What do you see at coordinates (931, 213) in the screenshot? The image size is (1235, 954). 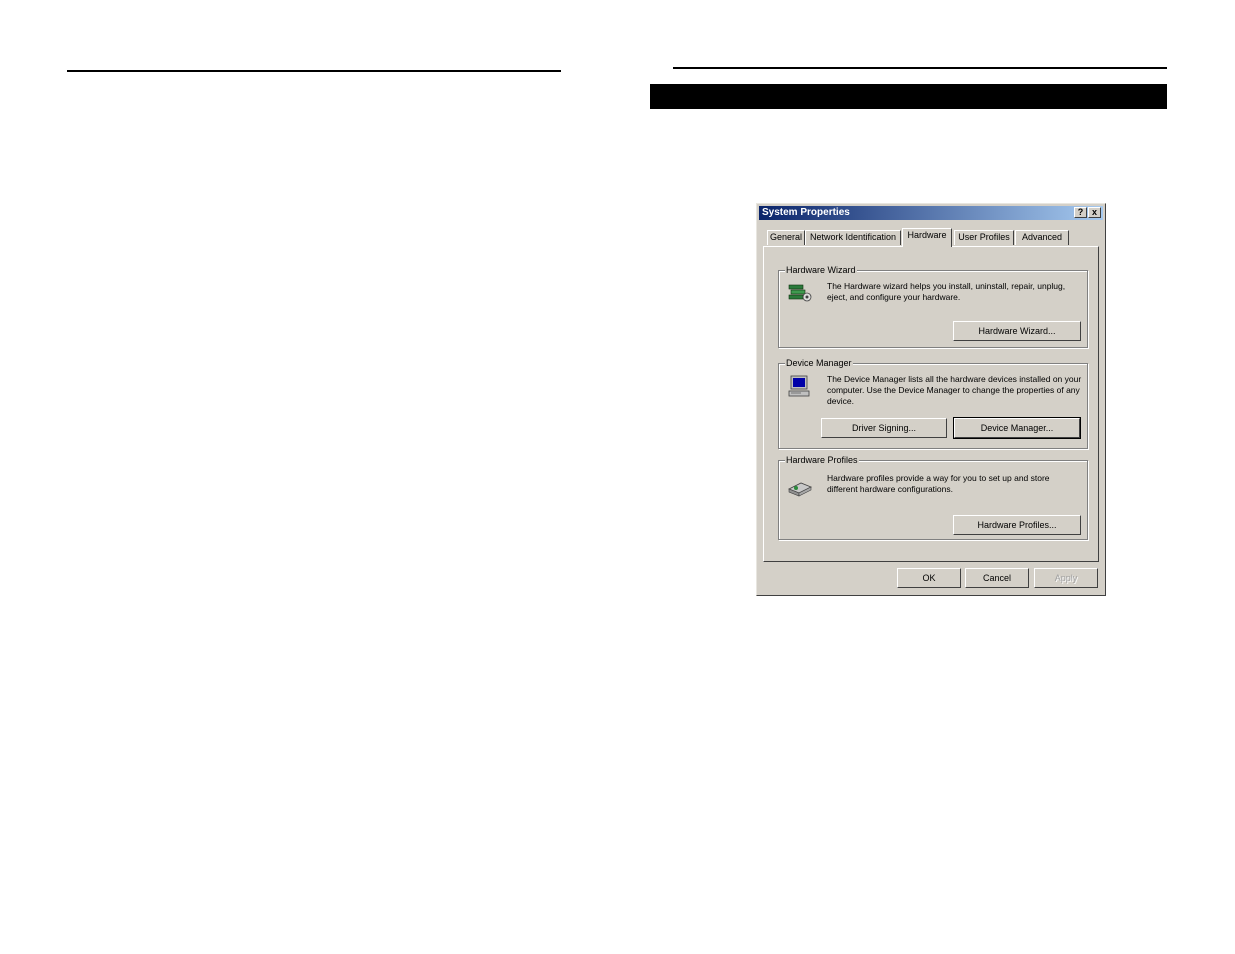 I see `title-bar: System Properties ? x` at bounding box center [931, 213].